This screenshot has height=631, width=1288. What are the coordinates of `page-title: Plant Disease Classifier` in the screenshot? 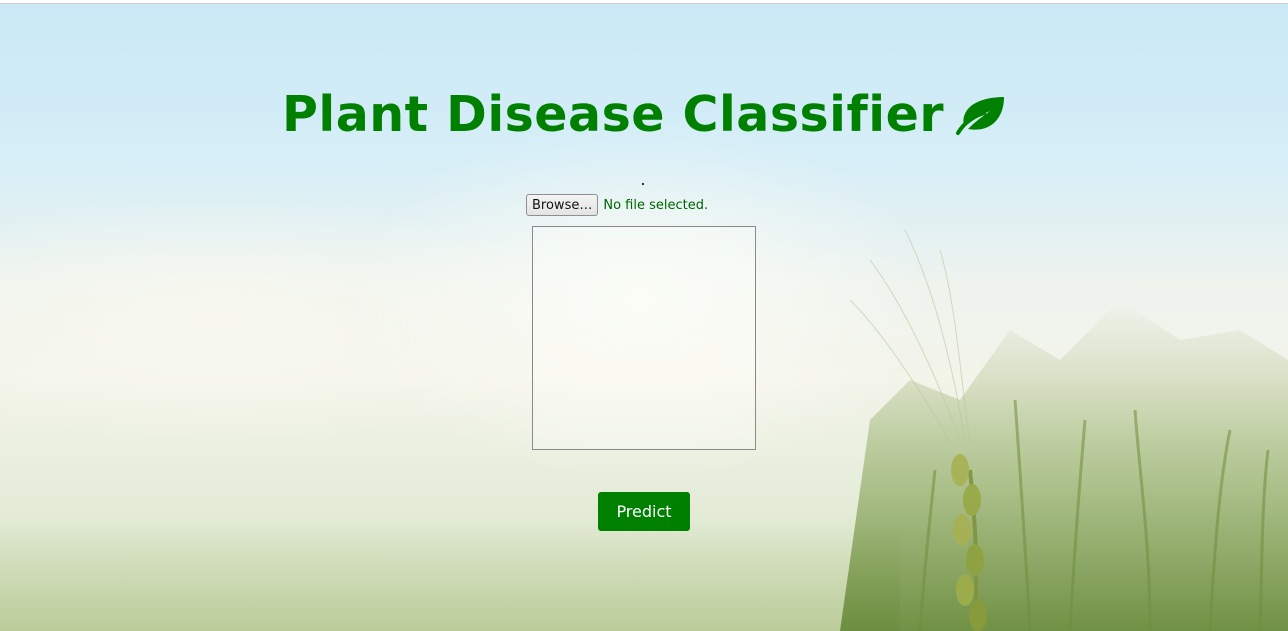 It's located at (644, 114).